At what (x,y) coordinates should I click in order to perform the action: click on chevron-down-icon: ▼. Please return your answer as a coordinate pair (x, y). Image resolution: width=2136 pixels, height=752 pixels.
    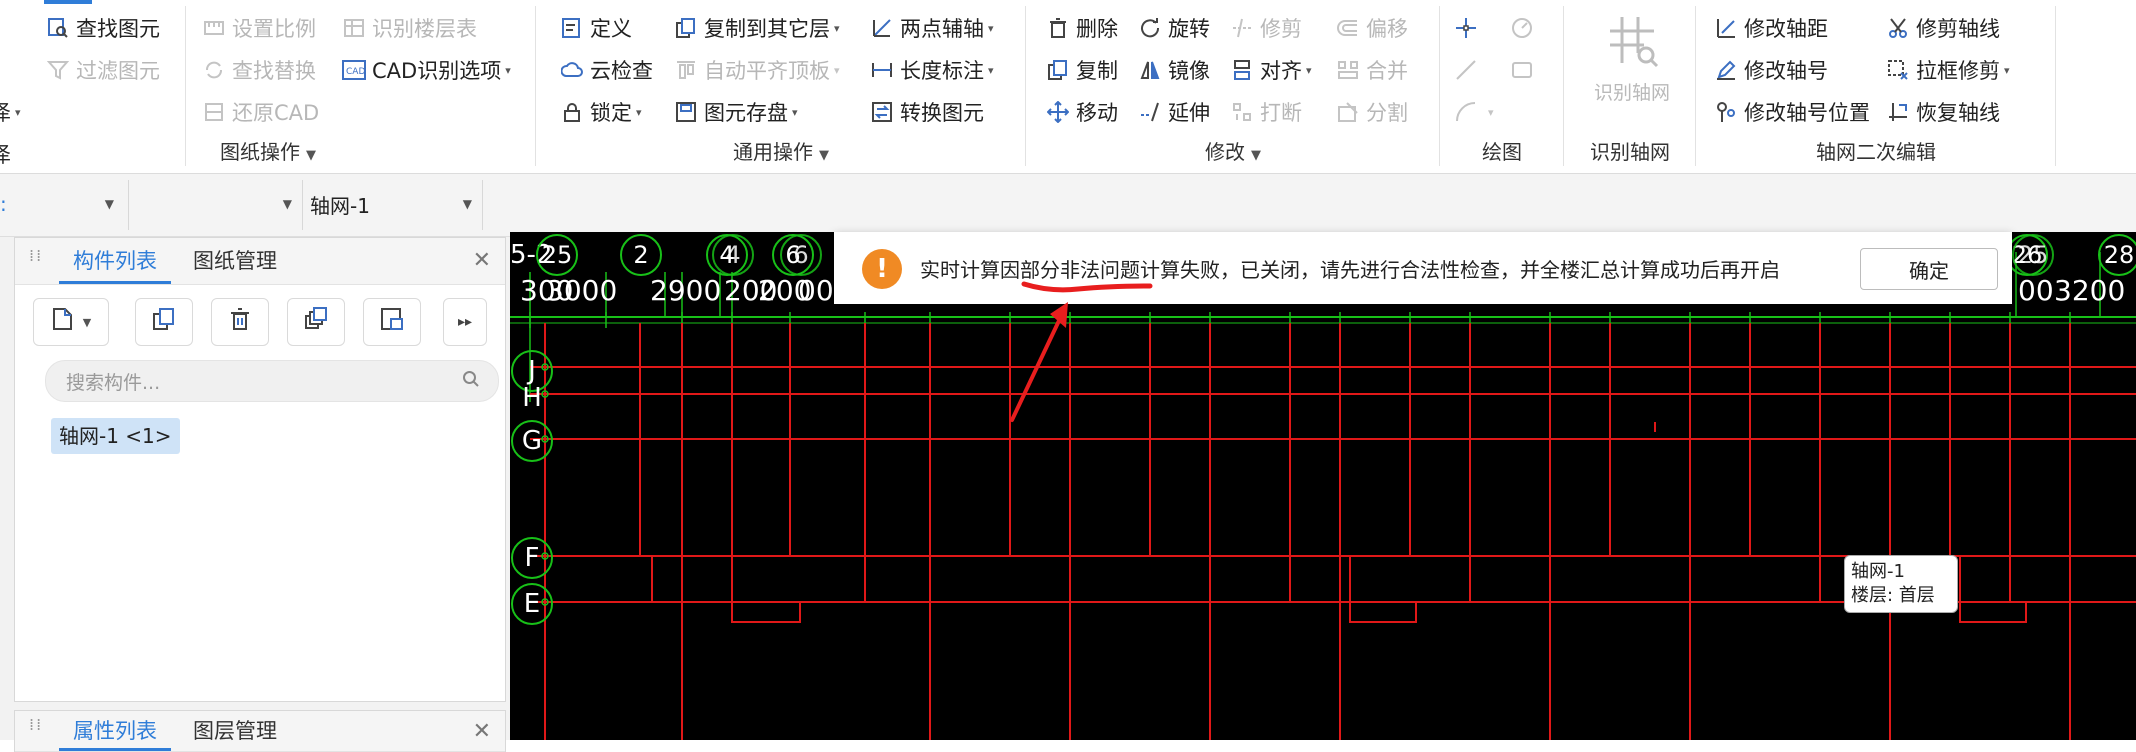
    Looking at the image, I should click on (467, 204).